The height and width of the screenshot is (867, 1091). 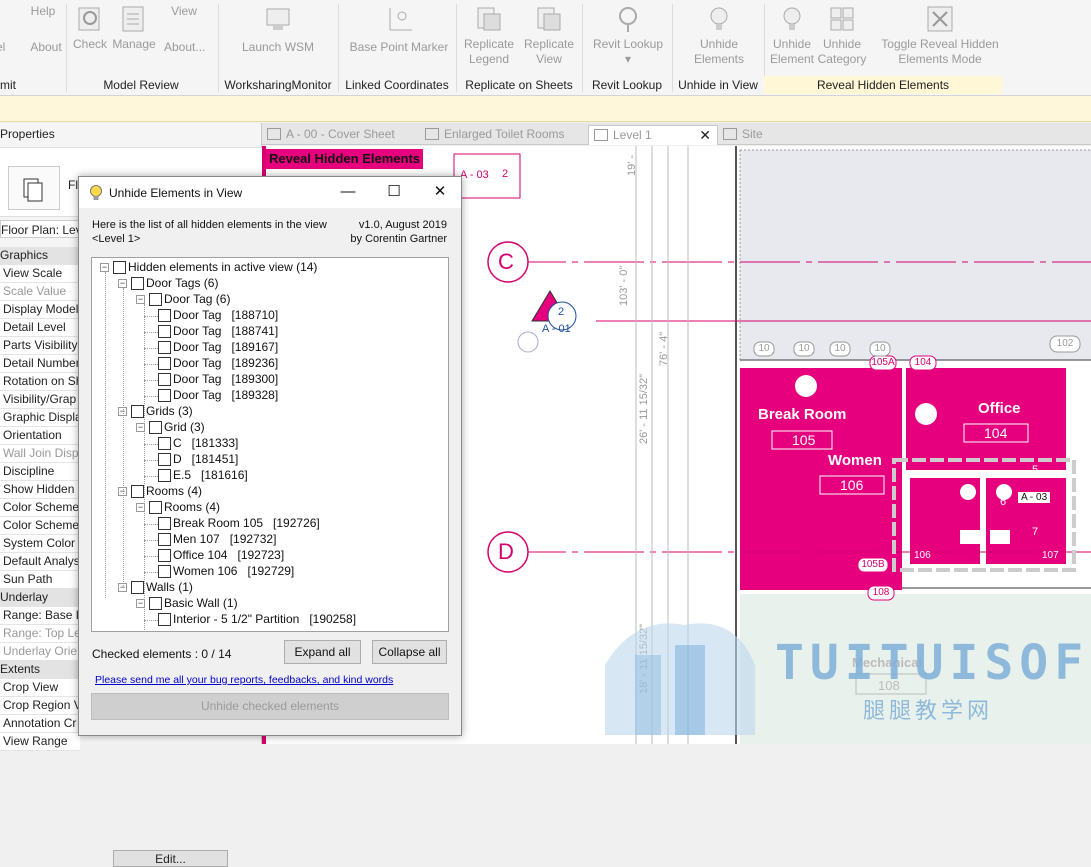 I want to click on tree-group-item: −Walls (1), so click(x=155, y=588).